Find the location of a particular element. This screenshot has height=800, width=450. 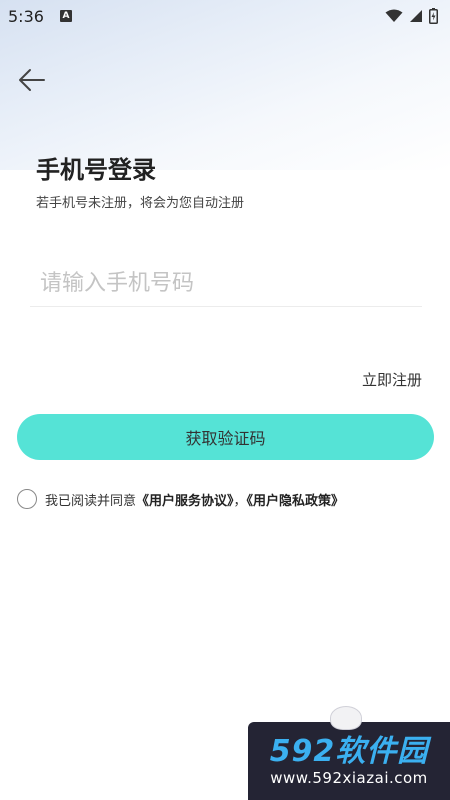

watermark-banner: 592软件园 www.592xiazai.com is located at coordinates (349, 761).